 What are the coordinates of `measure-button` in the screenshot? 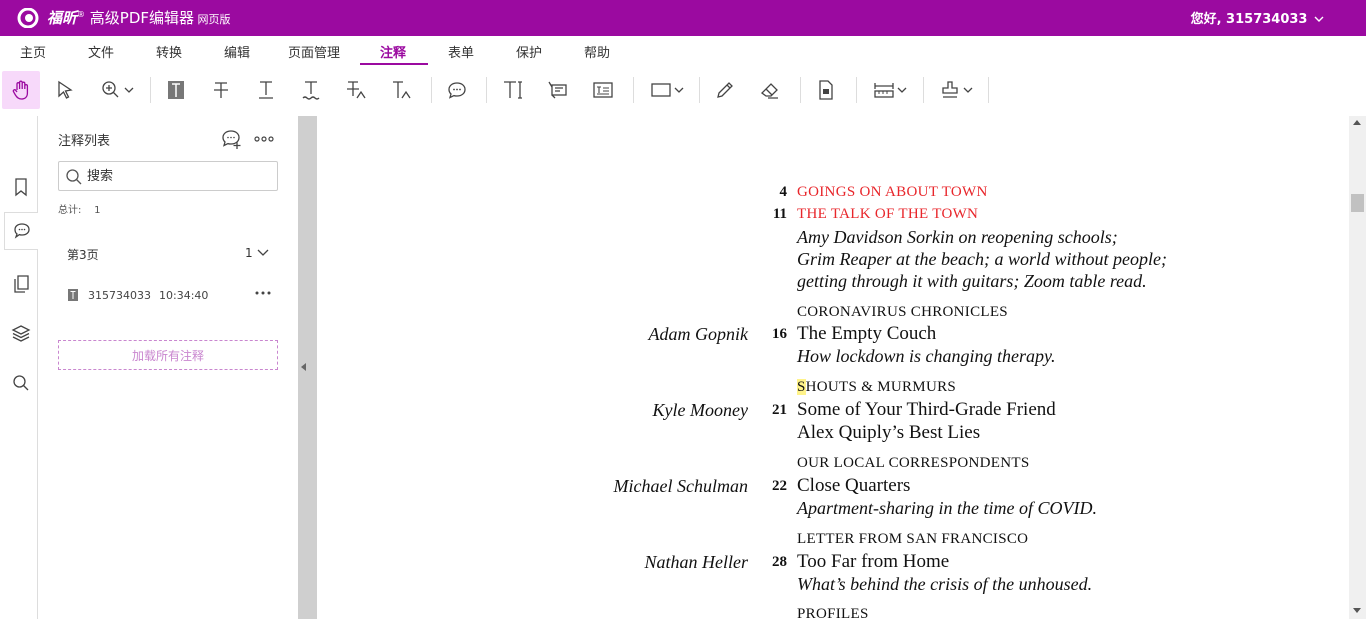 It's located at (890, 90).